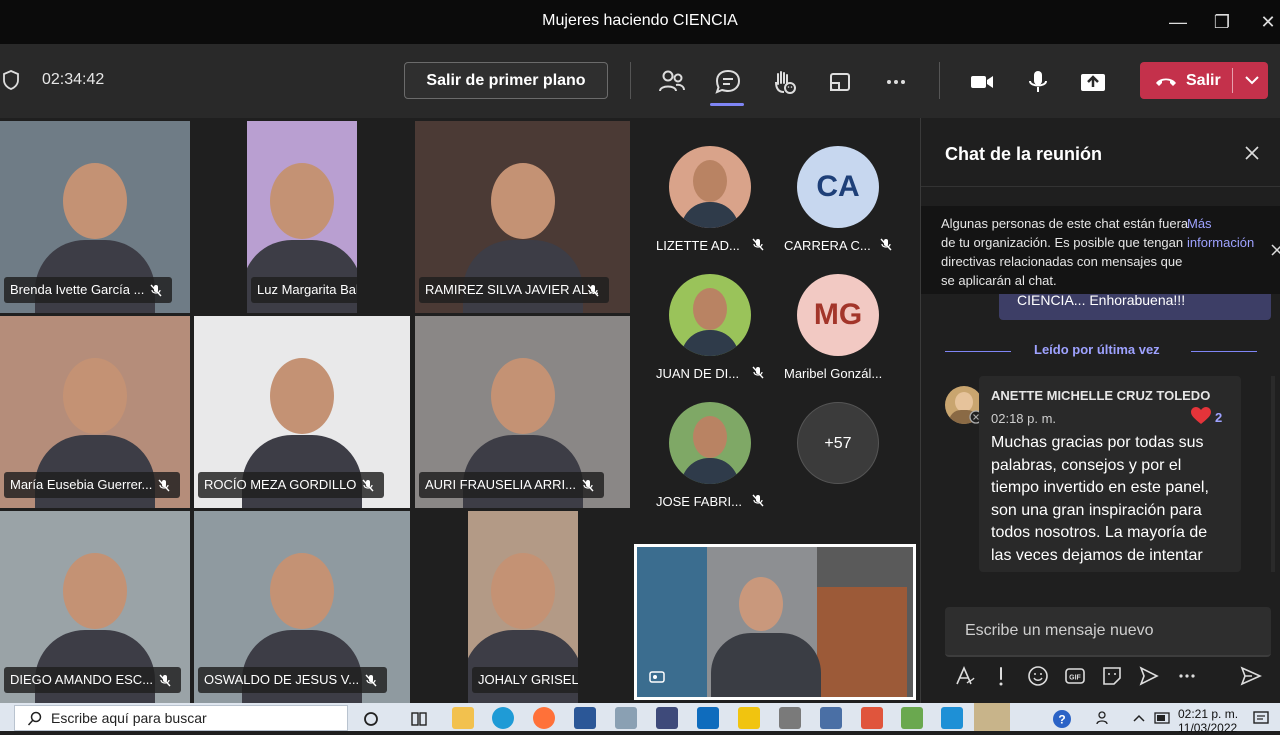 The height and width of the screenshot is (735, 1280). Describe the element at coordinates (728, 82) in the screenshot. I see `chat-icon` at that location.